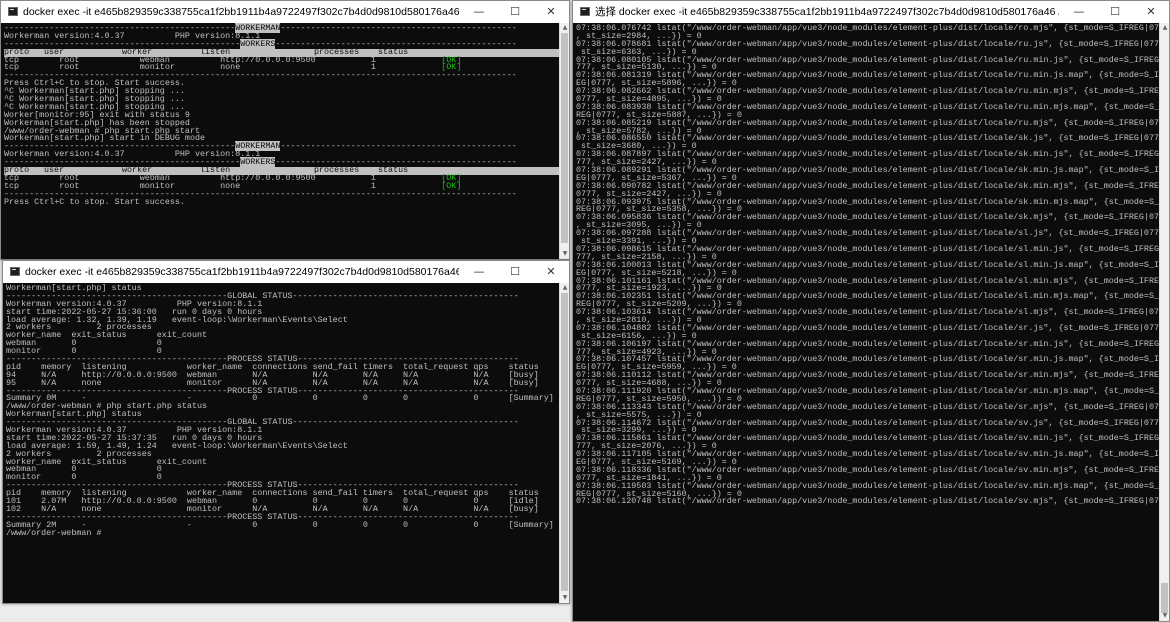  I want to click on terminal-line: Press Ctrl+C to stop. Start success., so click(94, 201).